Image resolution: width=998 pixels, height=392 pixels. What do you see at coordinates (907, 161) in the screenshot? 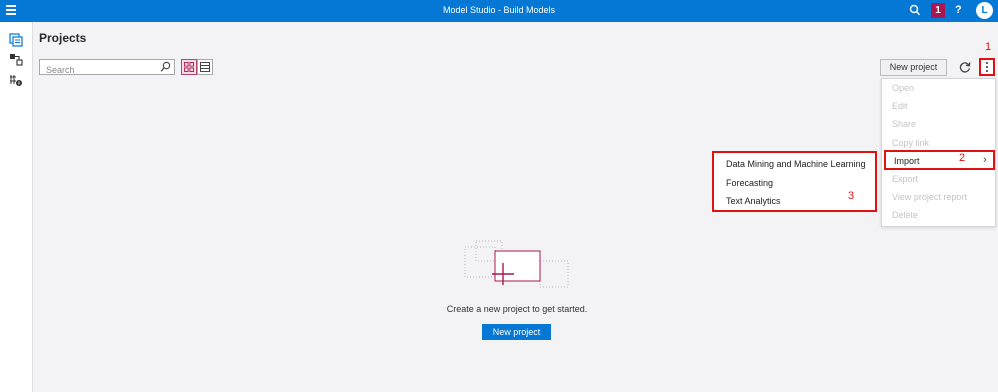
I see `menu-item-import-label: Import` at bounding box center [907, 161].